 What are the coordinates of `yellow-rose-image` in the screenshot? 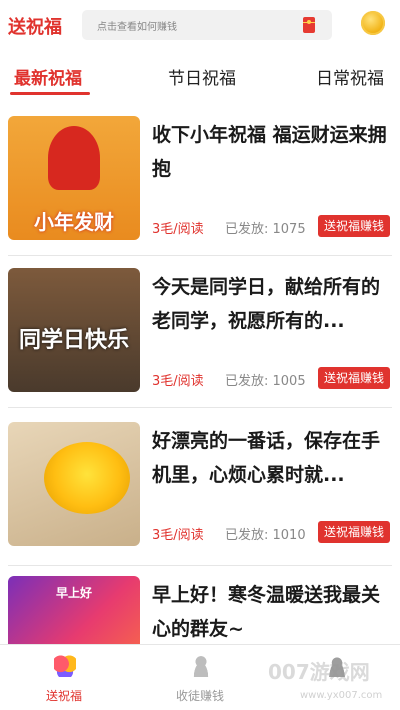 It's located at (87, 478).